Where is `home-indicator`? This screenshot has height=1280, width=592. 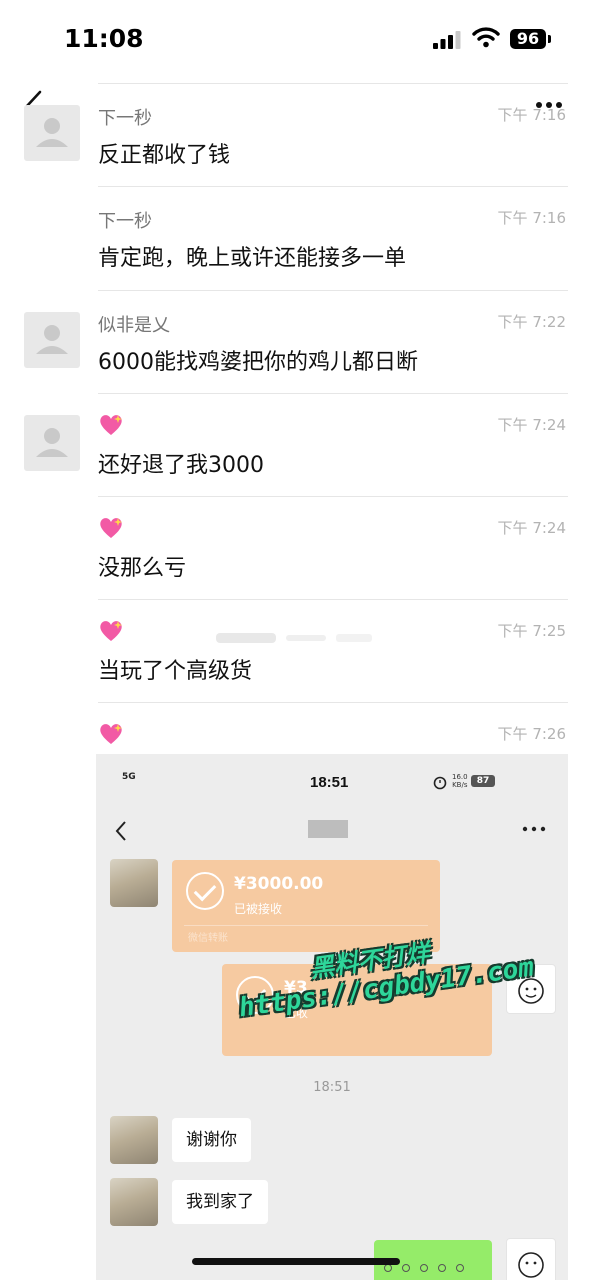 home-indicator is located at coordinates (296, 1261).